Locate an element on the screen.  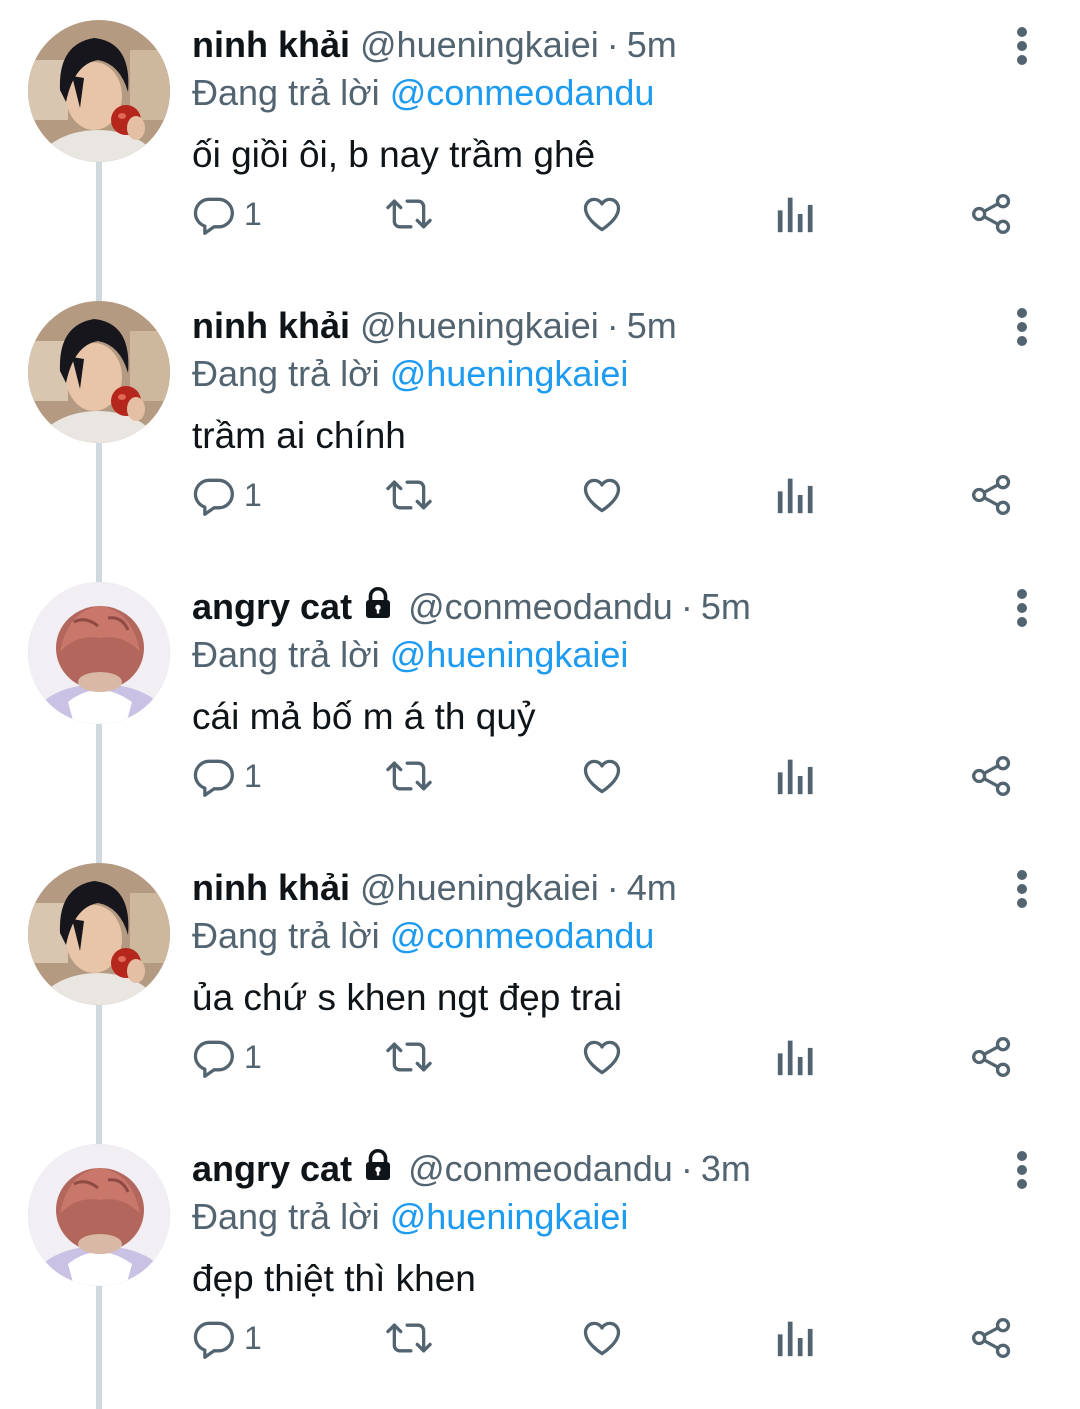
tweet-header: angry cat @conmeodandu · 5m is located at coordinates (471, 607).